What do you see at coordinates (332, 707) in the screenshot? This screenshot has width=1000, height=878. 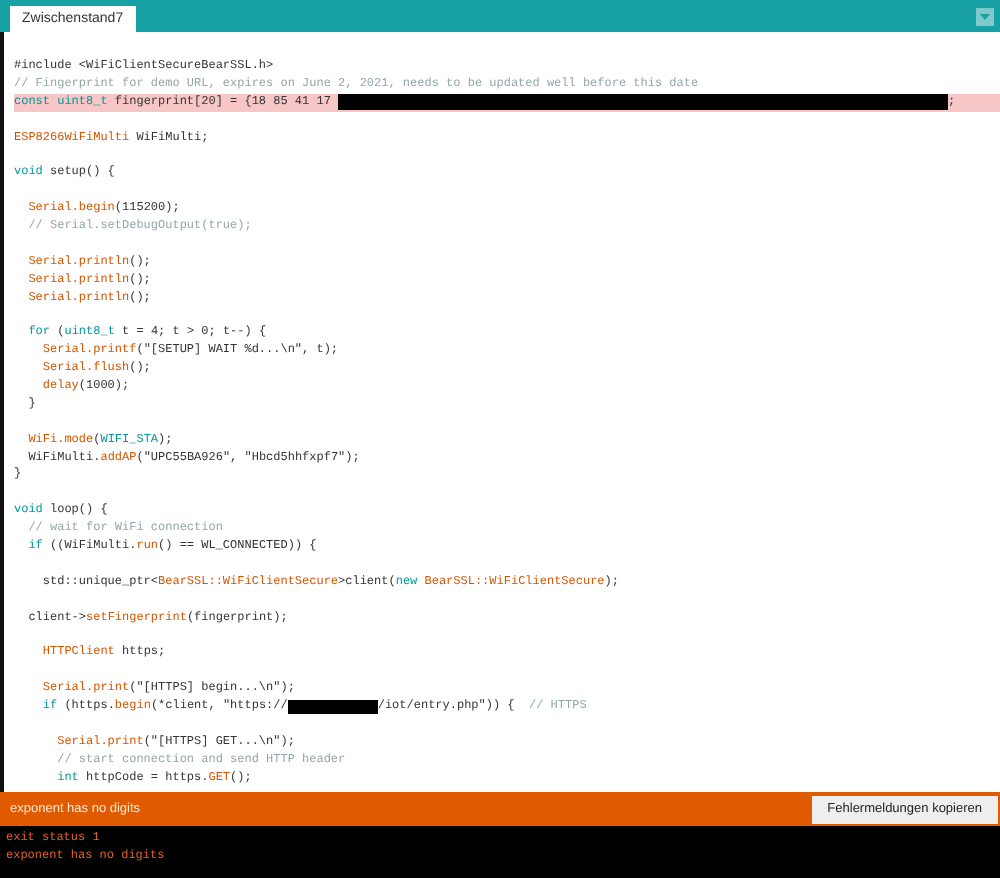 I see `redaction-bar` at bounding box center [332, 707].